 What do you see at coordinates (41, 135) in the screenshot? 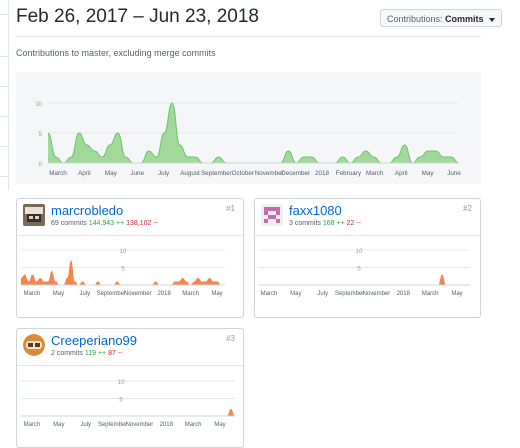
I see `y-tick-label: 5` at bounding box center [41, 135].